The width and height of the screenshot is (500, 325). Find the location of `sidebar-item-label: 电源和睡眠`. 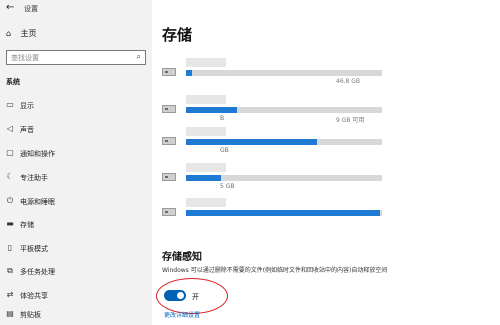

sidebar-item-label: 电源和睡眠 is located at coordinates (37, 202).